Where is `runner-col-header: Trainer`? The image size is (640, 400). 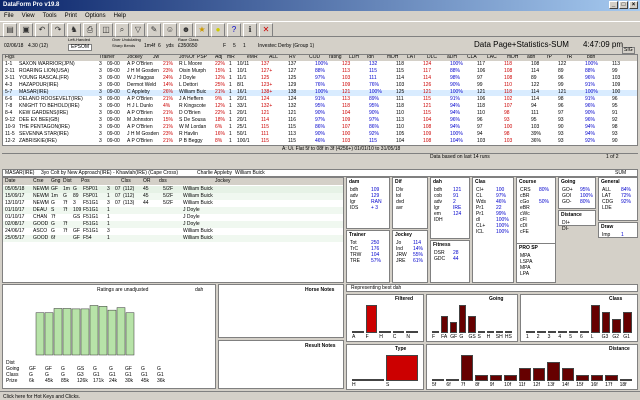
runner-col-header: Trainer is located at coordinates (107, 57).